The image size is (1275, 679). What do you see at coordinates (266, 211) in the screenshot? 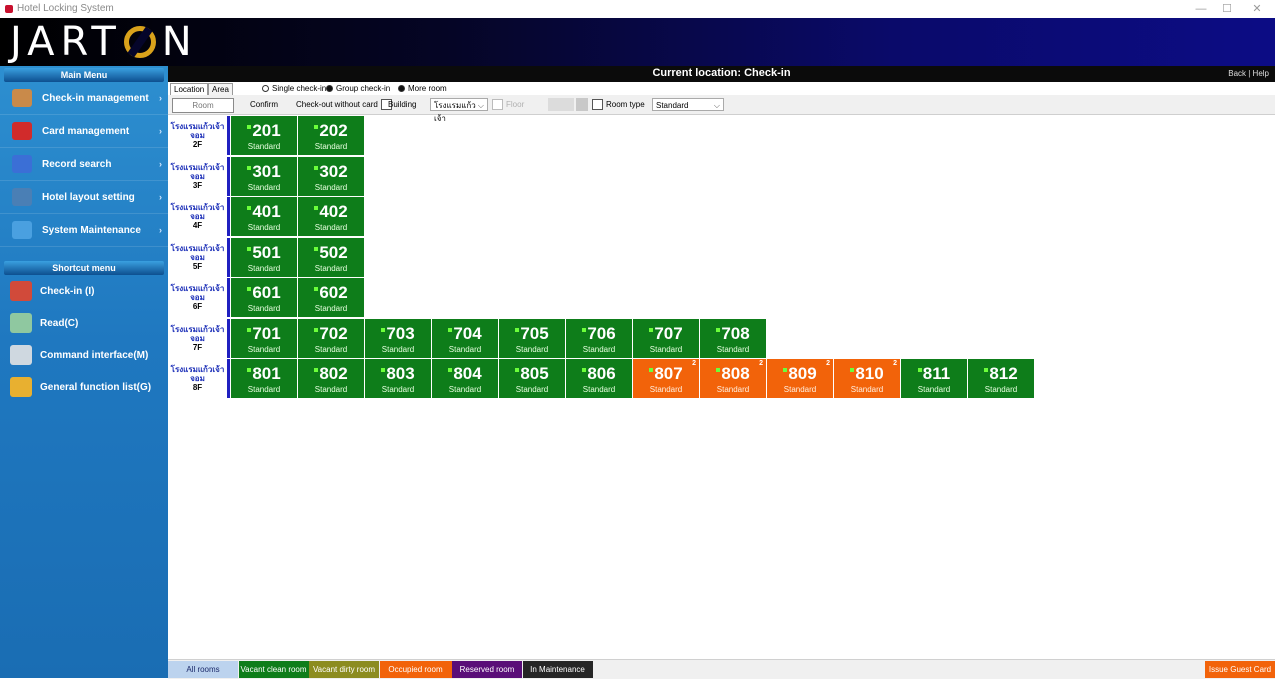
I see `room-number-text: 401` at bounding box center [266, 211].